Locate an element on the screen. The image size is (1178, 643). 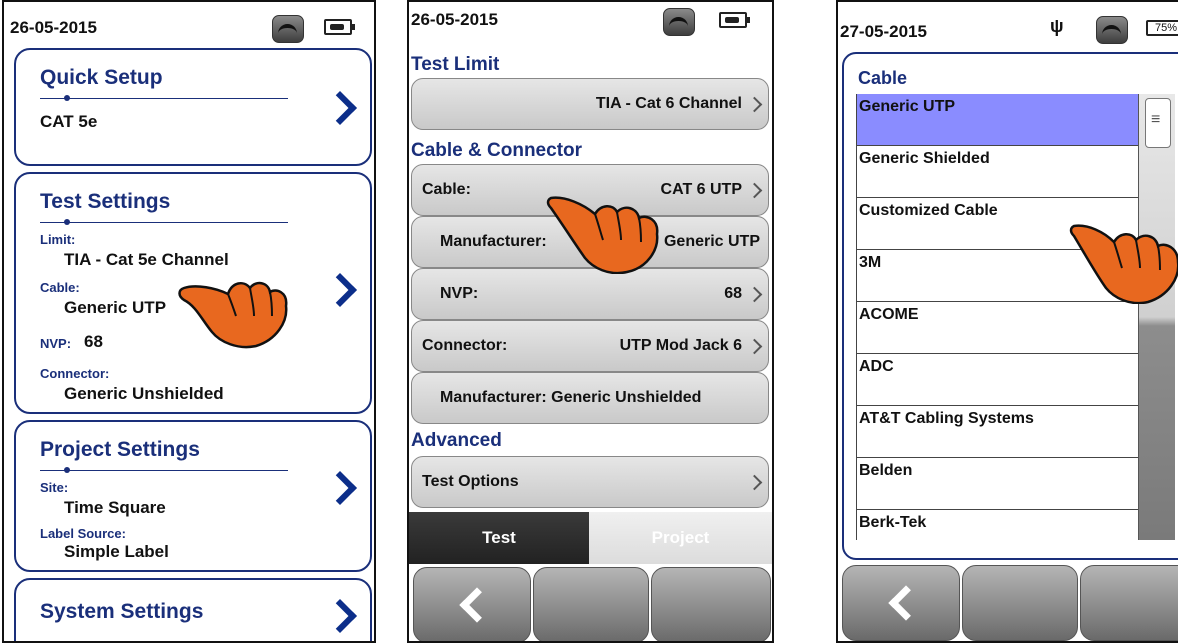
quick-setup-value: CAT 5e is located at coordinates (69, 121).